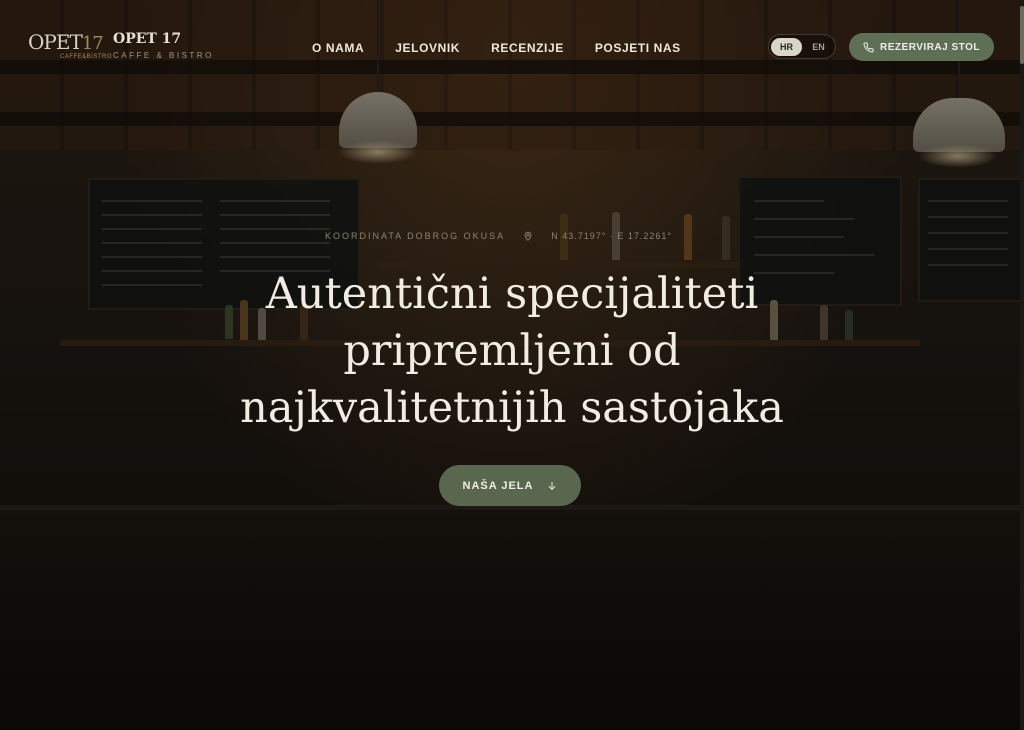  I want to click on logo: OPET17, so click(66, 42).